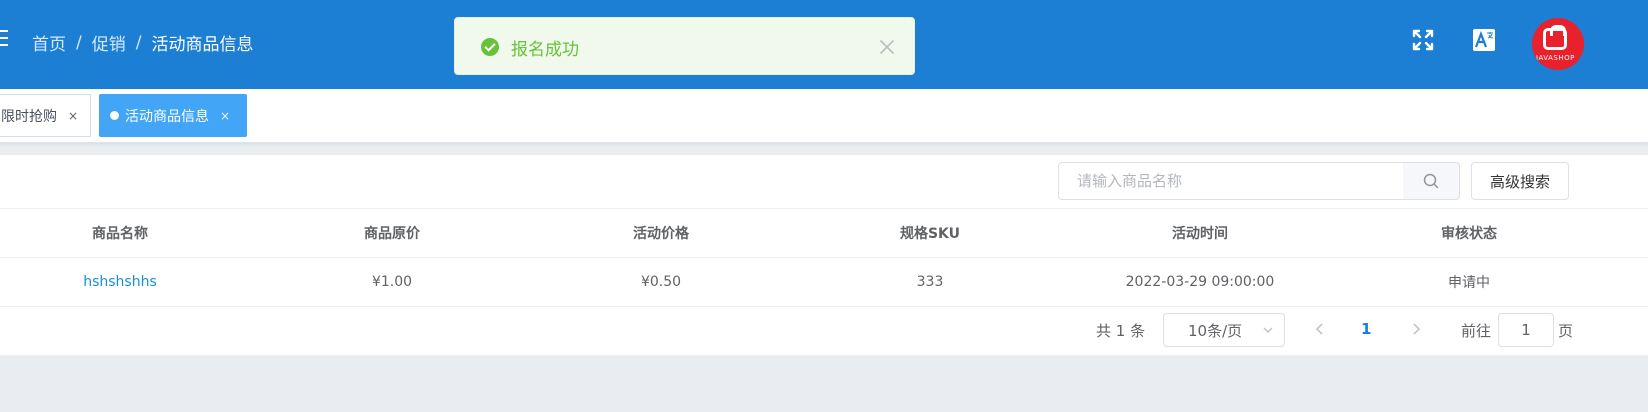 The image size is (1648, 412). Describe the element at coordinates (824, 232) in the screenshot. I see `table-header-row: 商品名称 商品原价 活动价格 规格SKU 活动时间 审核状态` at that location.